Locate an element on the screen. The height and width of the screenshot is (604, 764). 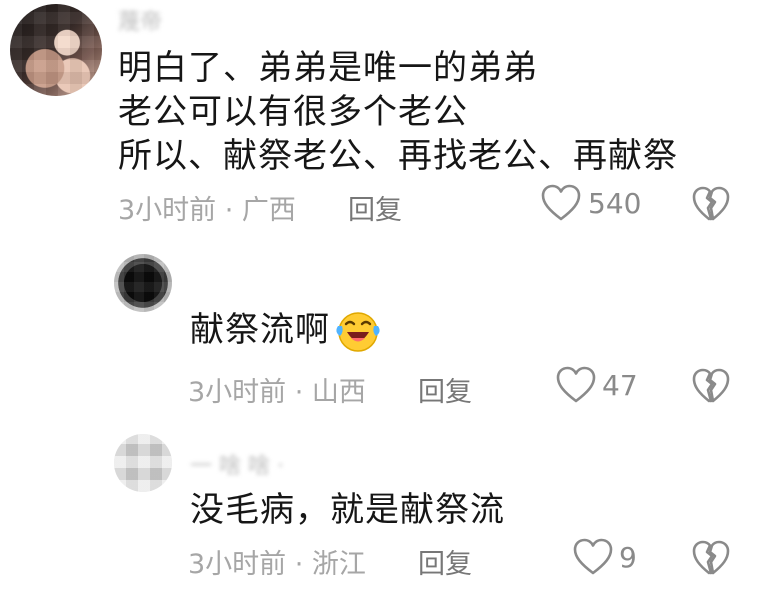
comment-text: 没毛病，就是献祭流 is located at coordinates (347, 510).